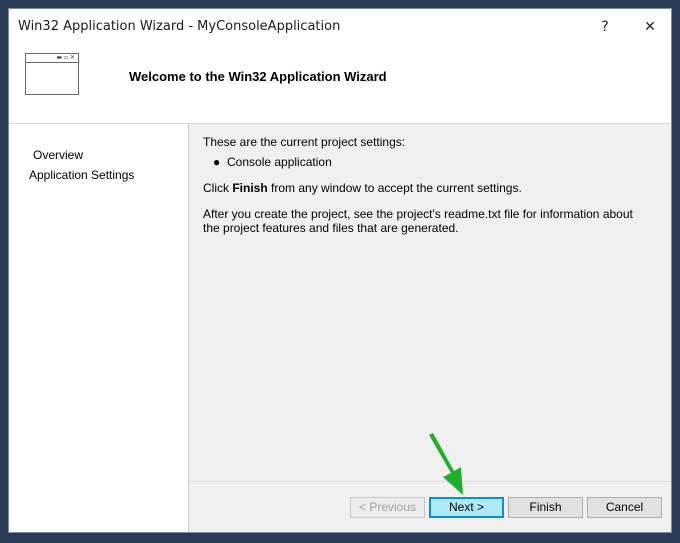 This screenshot has width=680, height=543. Describe the element at coordinates (605, 27) in the screenshot. I see `help-button: ?` at that location.